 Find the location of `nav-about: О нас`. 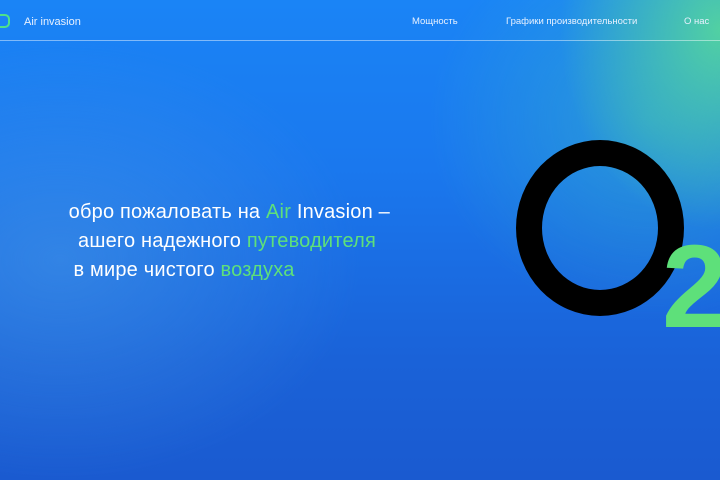

nav-about: О нас is located at coordinates (696, 21).